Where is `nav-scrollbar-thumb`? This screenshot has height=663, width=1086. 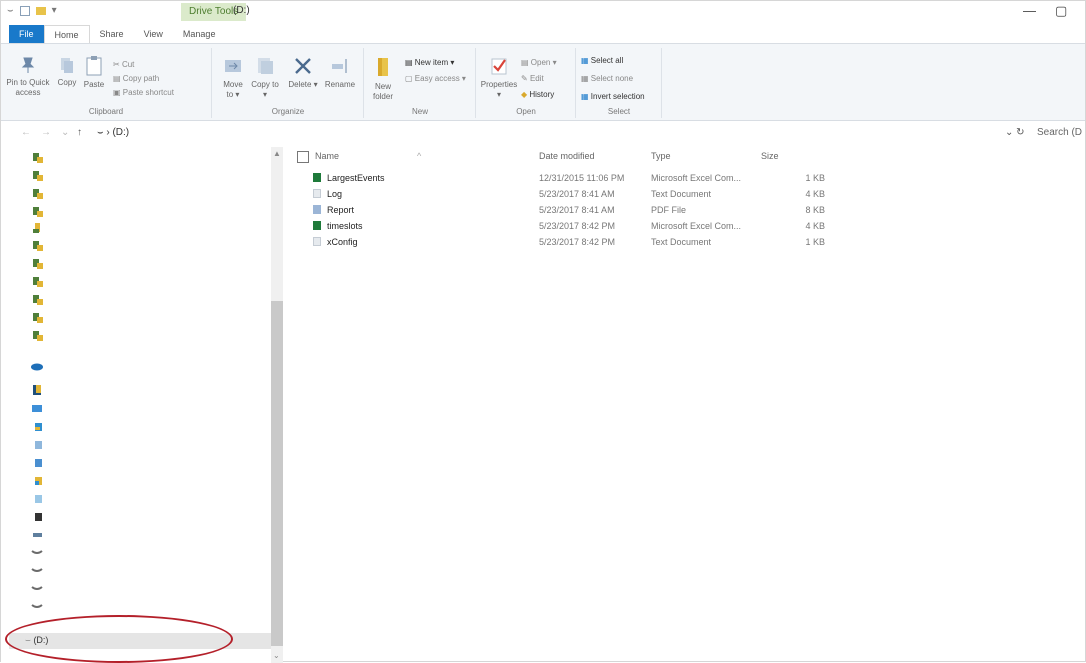
nav-scrollbar-thumb is located at coordinates (277, 473).